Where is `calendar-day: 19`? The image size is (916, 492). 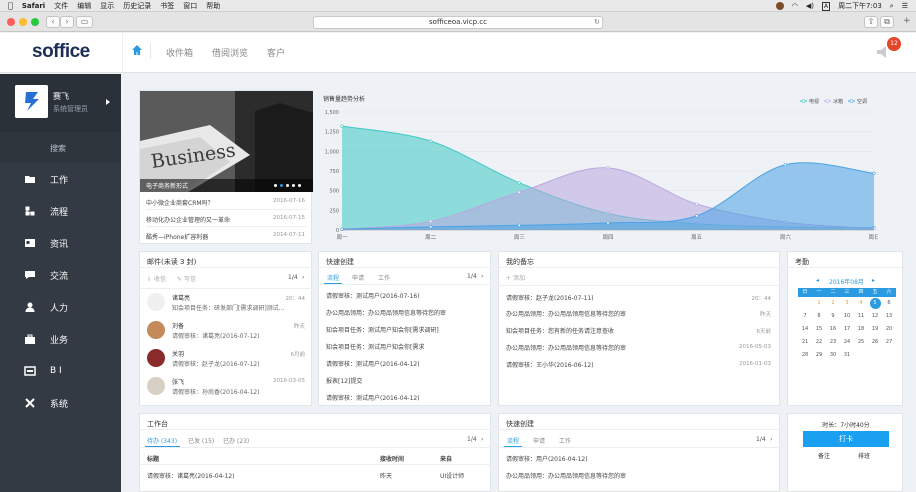 calendar-day: 19 is located at coordinates (875, 329).